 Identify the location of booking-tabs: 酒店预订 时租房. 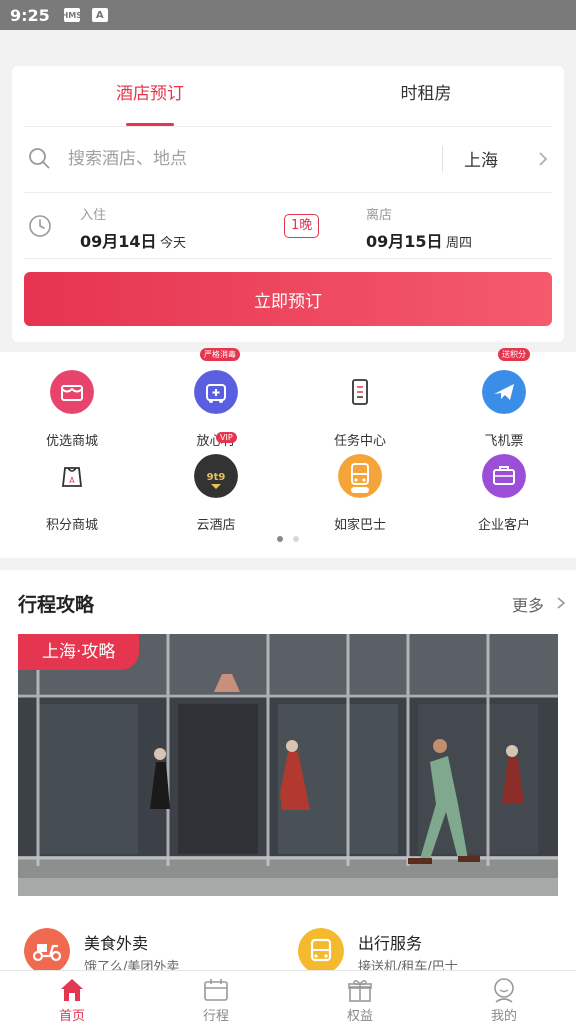
(288, 96).